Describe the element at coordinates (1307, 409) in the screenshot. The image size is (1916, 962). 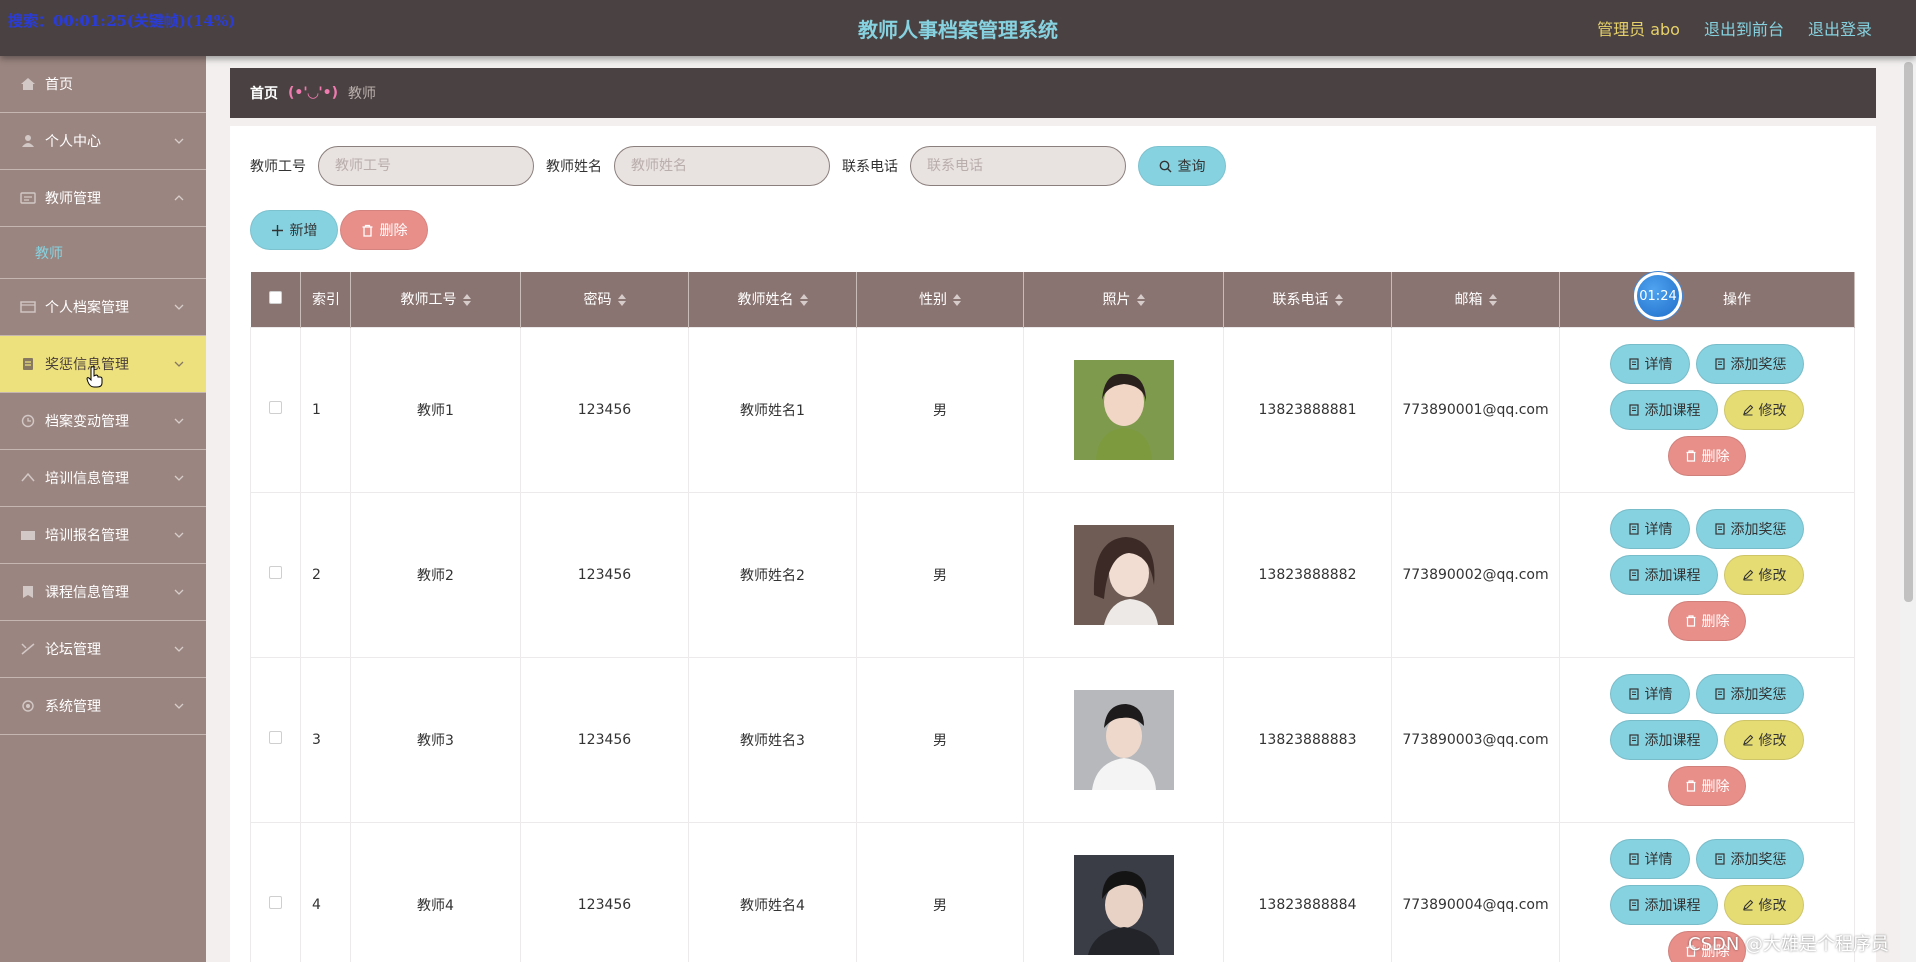
I see `cell-phone: 13823888881` at that location.